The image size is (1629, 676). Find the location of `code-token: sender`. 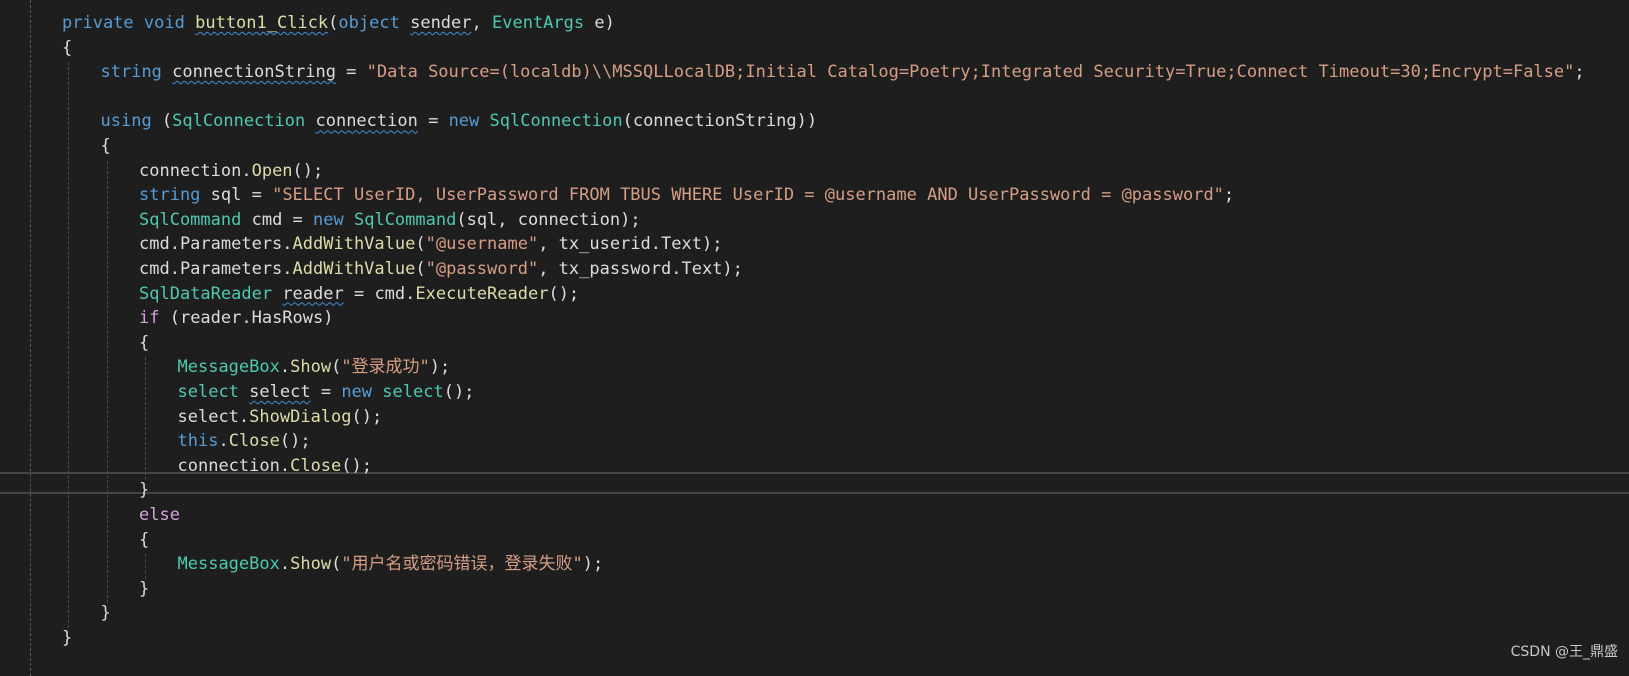

code-token: sender is located at coordinates (441, 23).